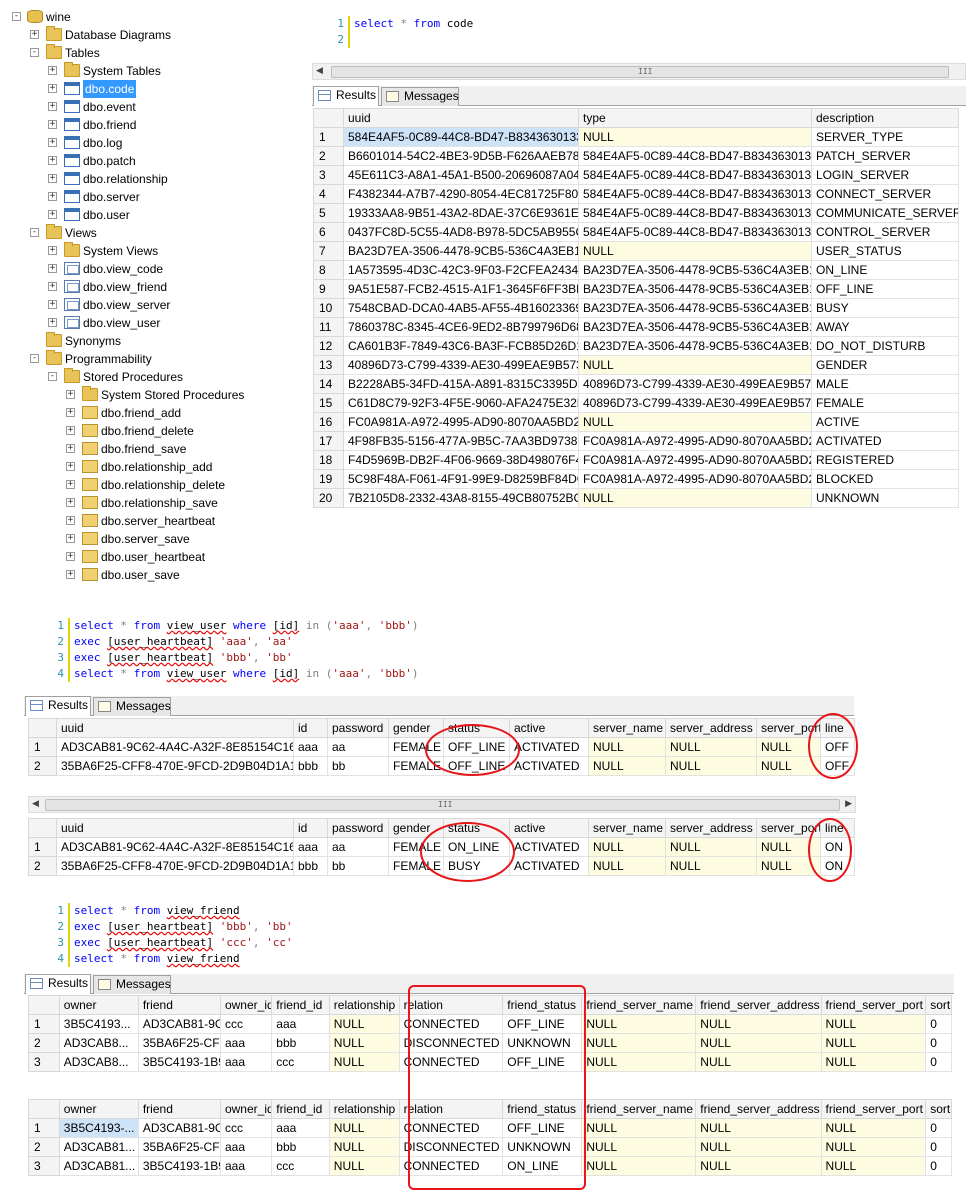 This screenshot has height=1194, width=974. What do you see at coordinates (175, 747) in the screenshot?
I see `grid-cell: AD3CAB81-9C62-4A4C-A32F-8E85154C16A5` at bounding box center [175, 747].